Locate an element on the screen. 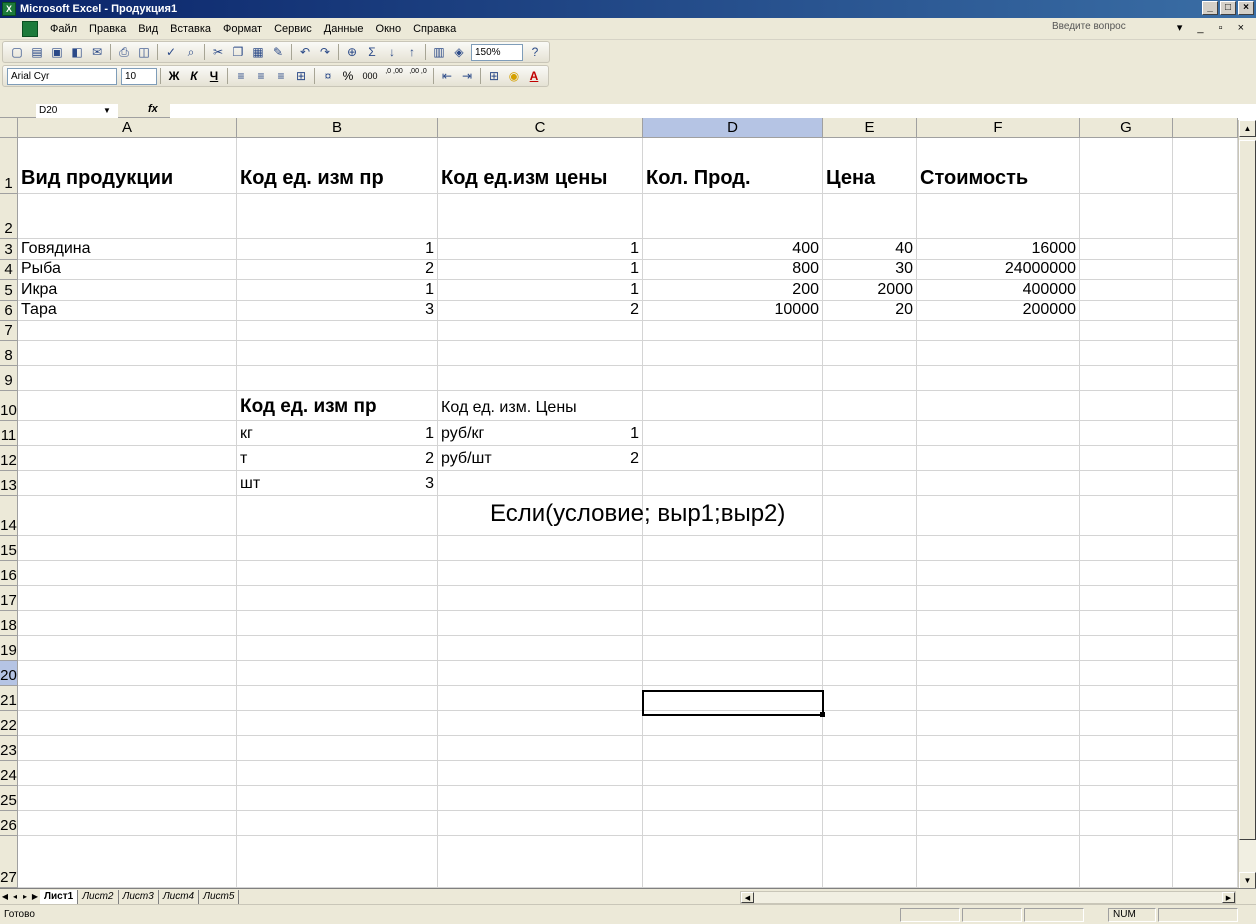  row-header-13: 13 is located at coordinates (9, 483).